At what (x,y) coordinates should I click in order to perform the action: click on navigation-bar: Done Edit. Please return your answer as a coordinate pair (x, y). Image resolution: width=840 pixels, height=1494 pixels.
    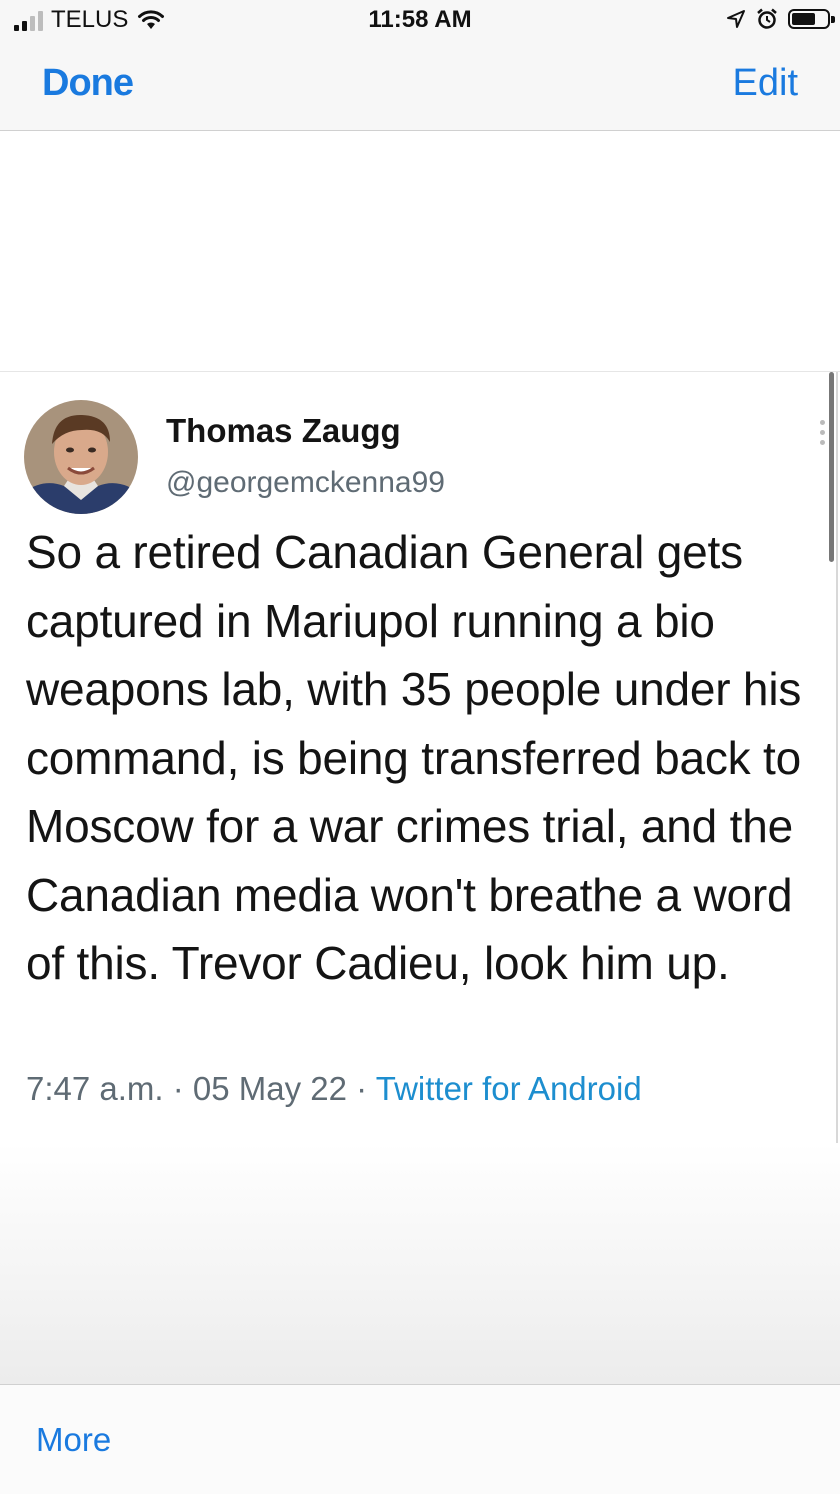
    Looking at the image, I should click on (420, 87).